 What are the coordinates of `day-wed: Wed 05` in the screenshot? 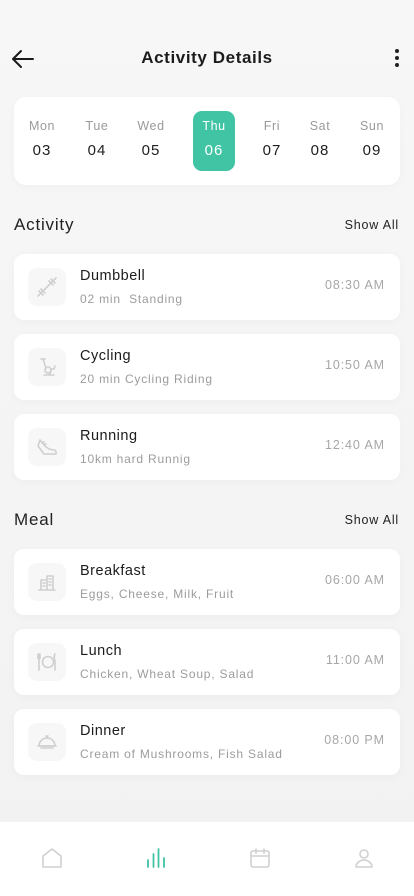 It's located at (151, 141).